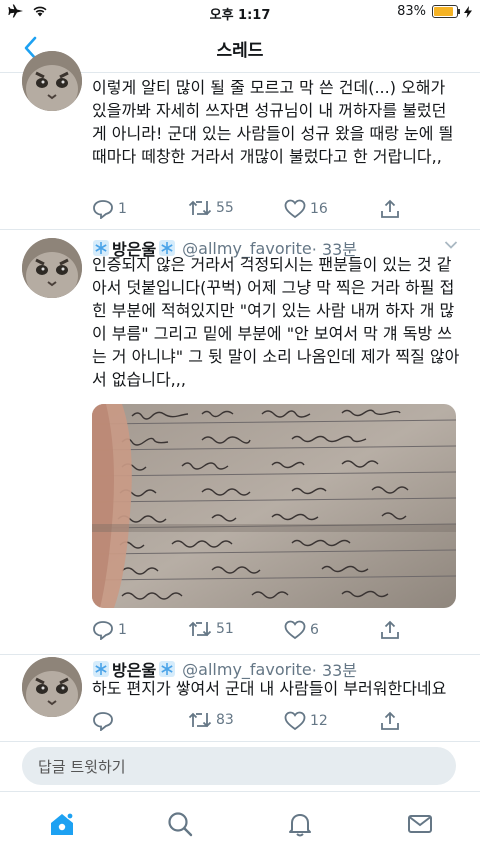 The image size is (480, 854). Describe the element at coordinates (225, 208) in the screenshot. I see `retweet-count: 55` at that location.